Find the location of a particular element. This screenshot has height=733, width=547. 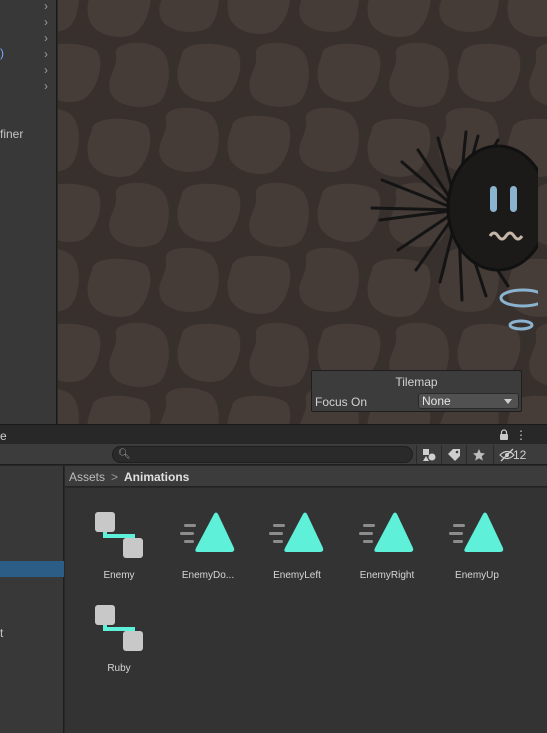

hierarchy-item-label: finer is located at coordinates (11, 134).